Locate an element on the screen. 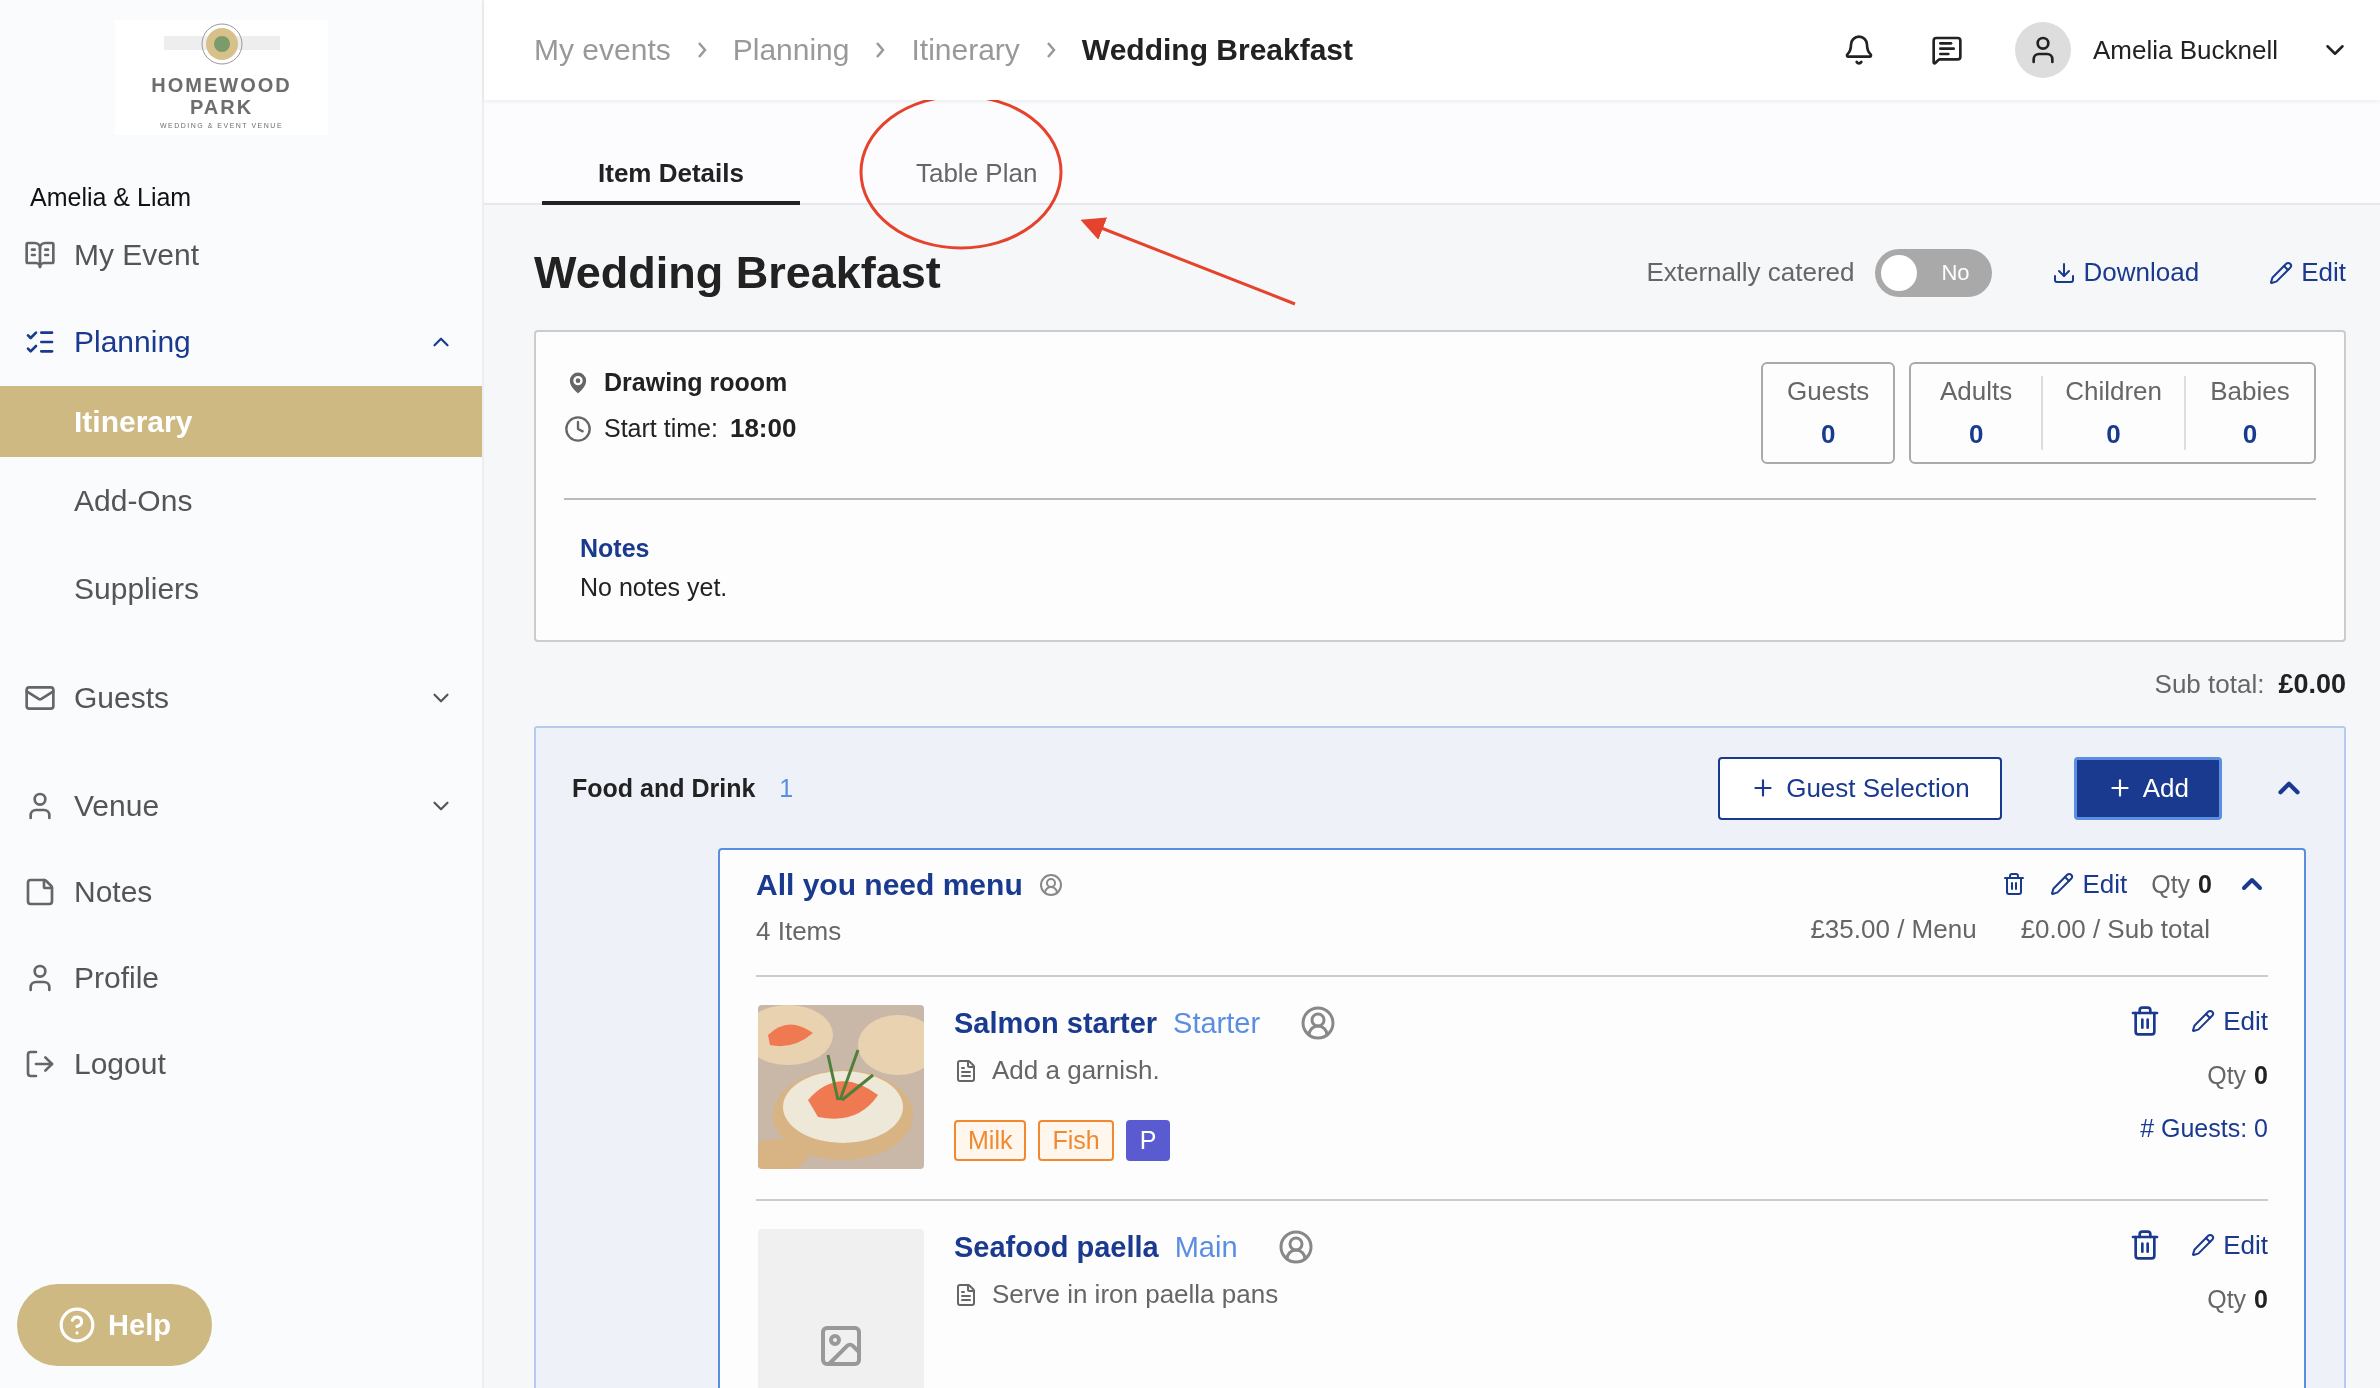  subtotal-value: £0.00 is located at coordinates (2312, 684).